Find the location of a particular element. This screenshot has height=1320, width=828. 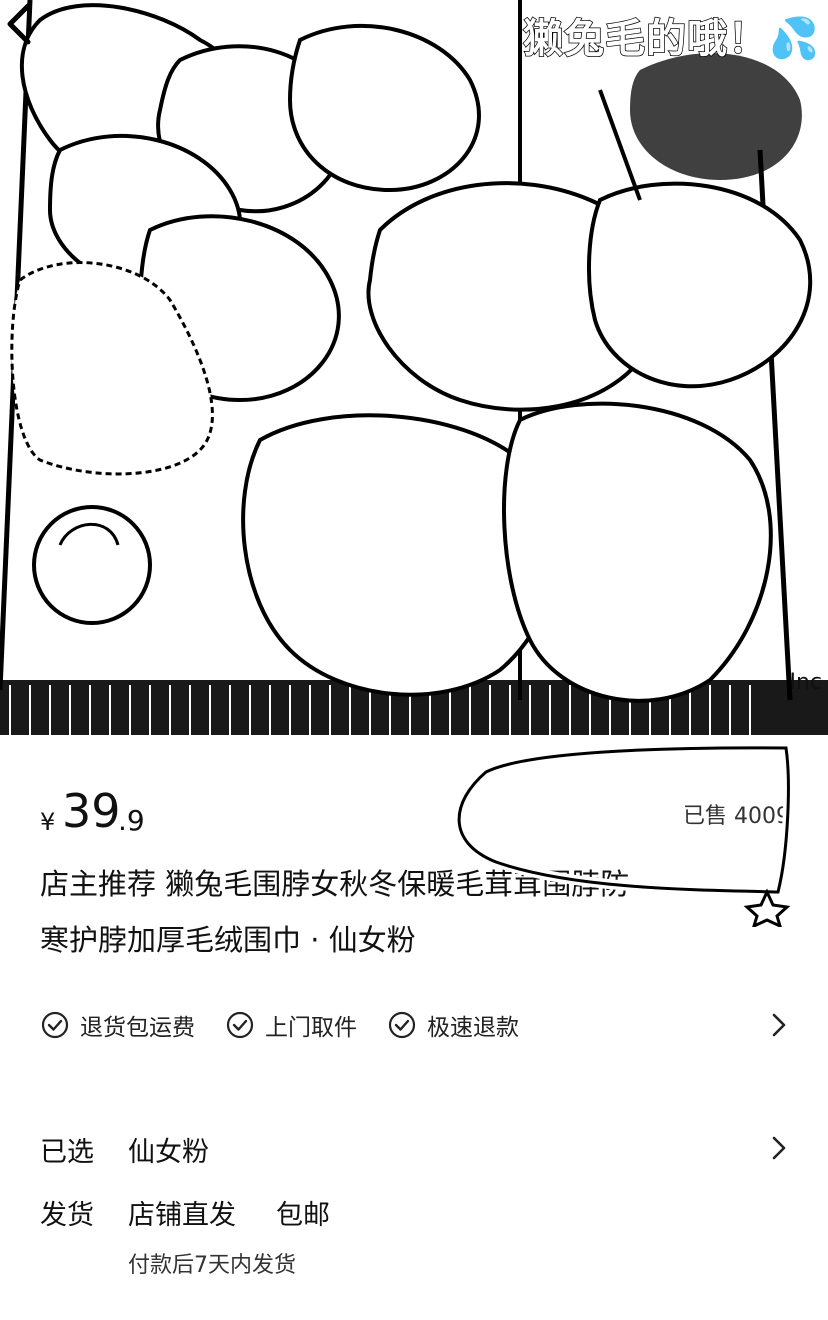

free-shipping-tag: 包邮 is located at coordinates (303, 1215).